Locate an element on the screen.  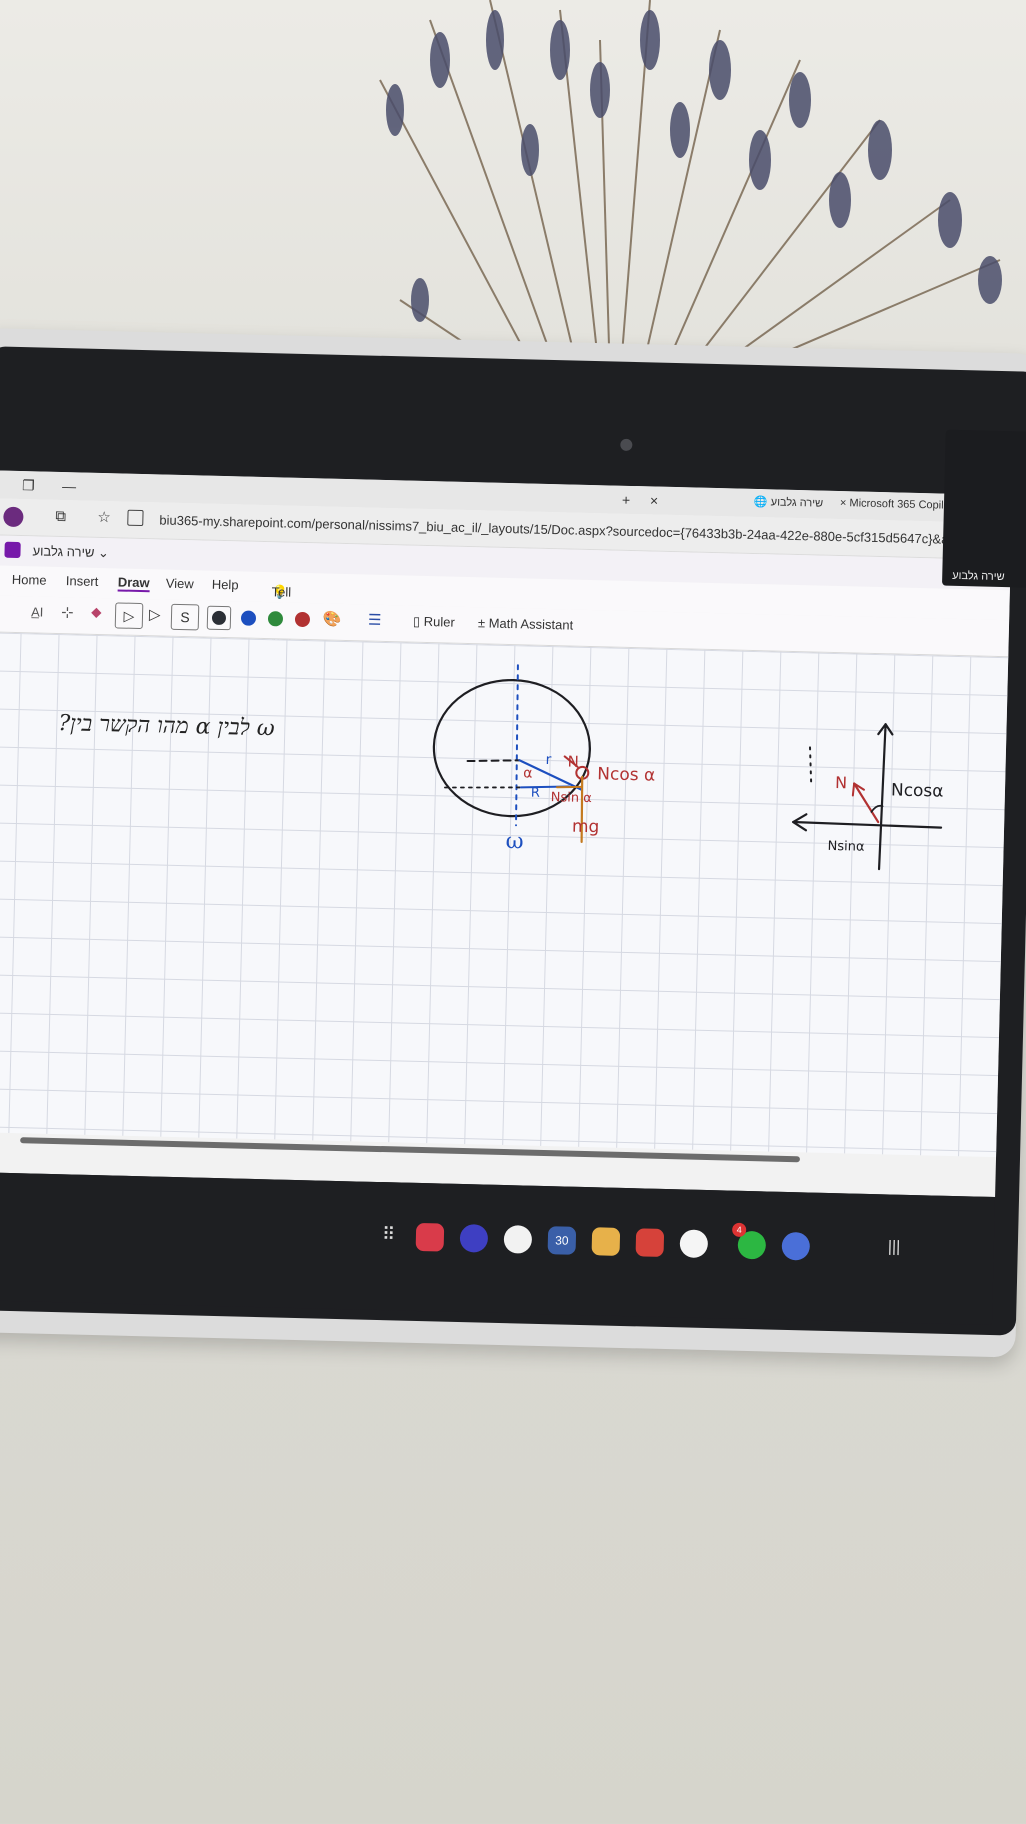
chatgpt-app-icon is located at coordinates (694, 1244).